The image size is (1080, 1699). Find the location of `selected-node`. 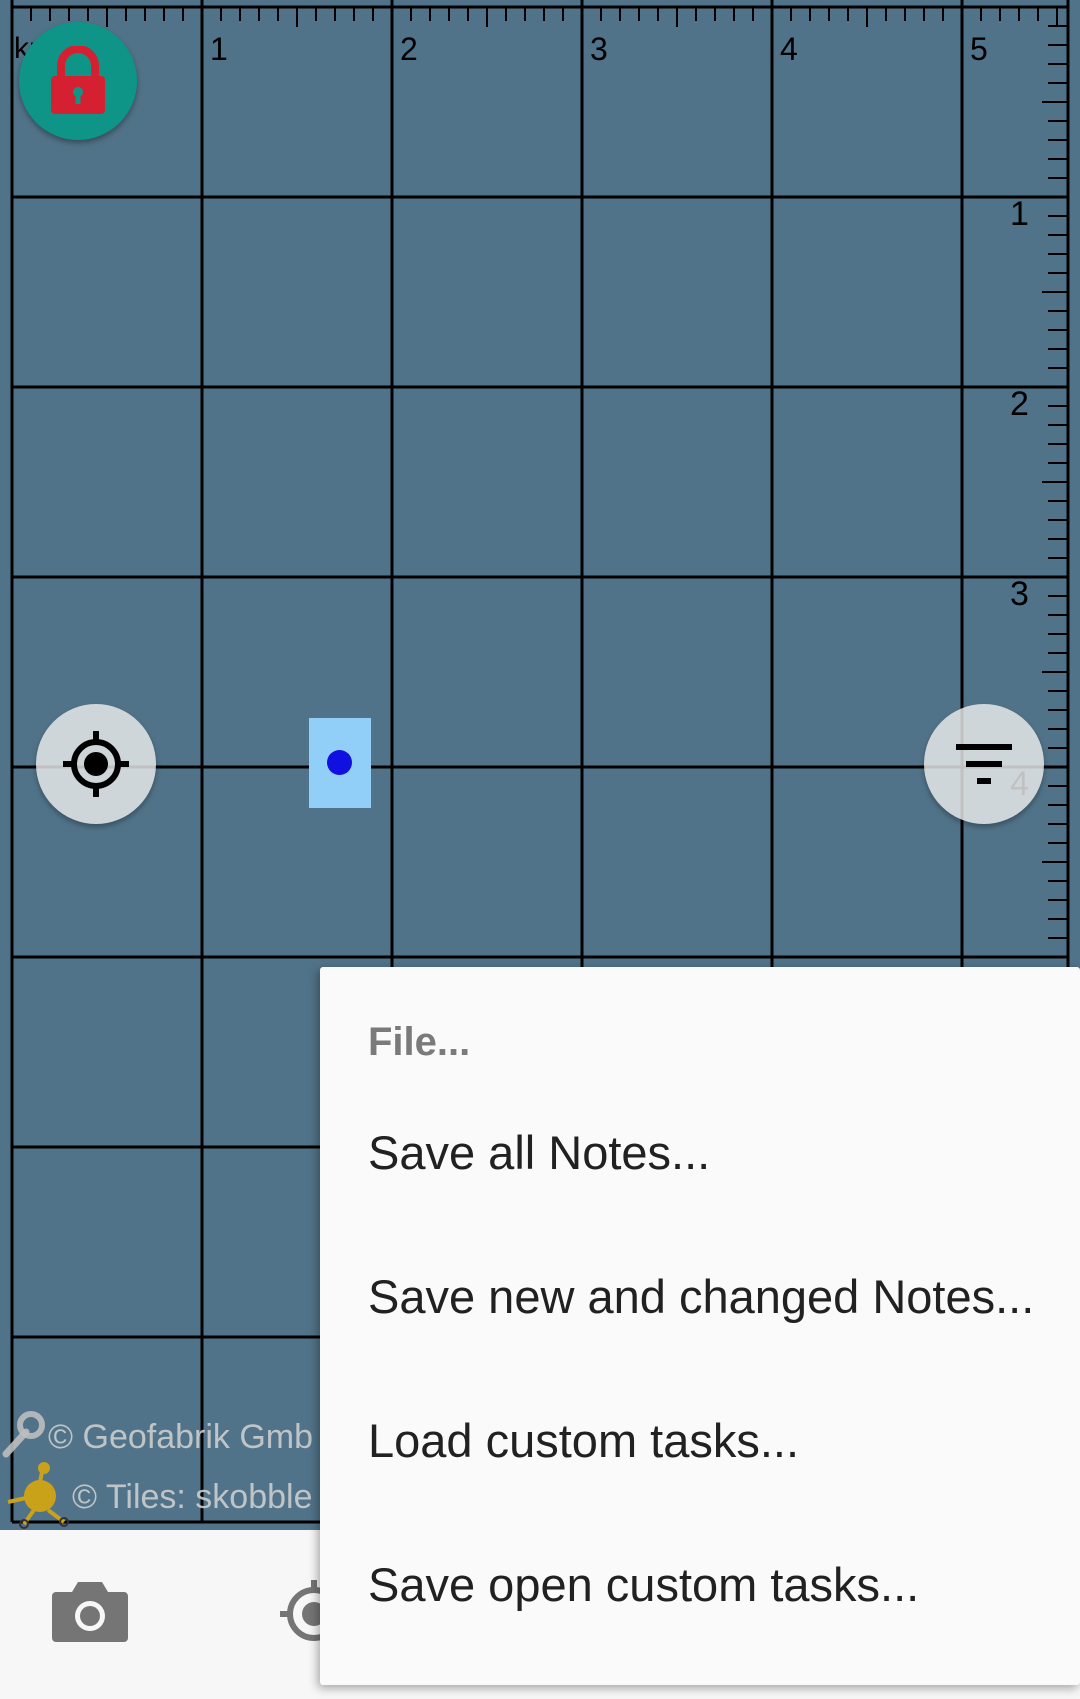

selected-node is located at coordinates (339, 762).